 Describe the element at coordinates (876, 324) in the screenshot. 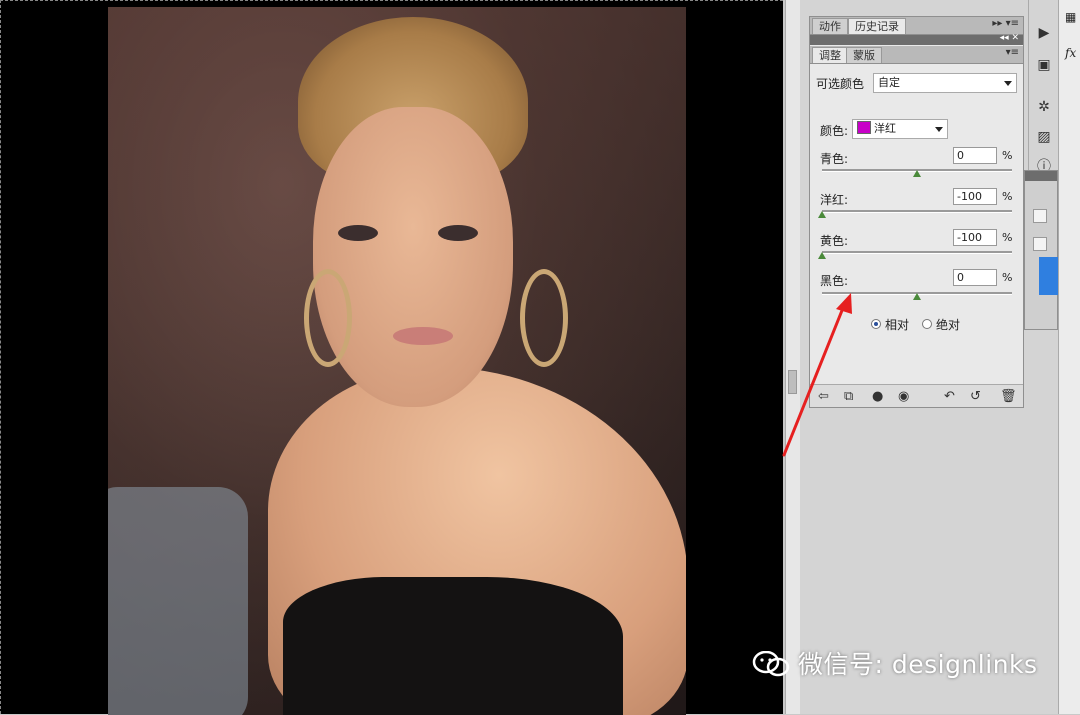

I see `relative-radio` at that location.